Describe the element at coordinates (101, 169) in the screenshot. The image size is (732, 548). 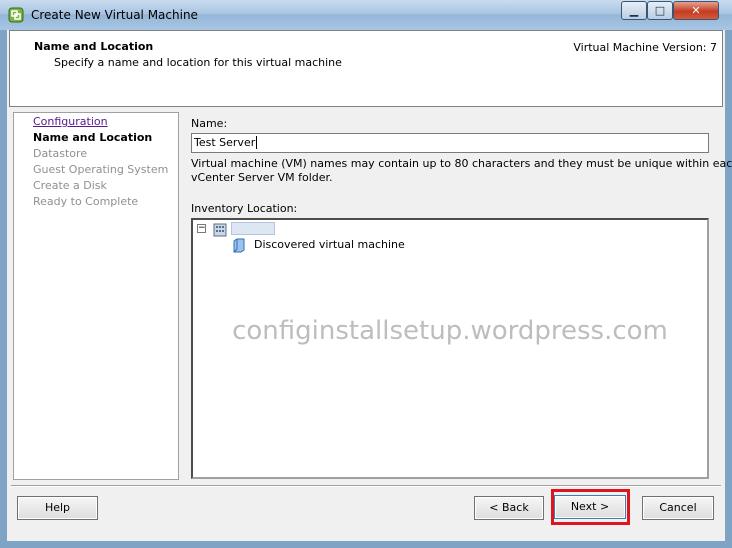
I see `step-guest-os: Guest Operating System` at that location.